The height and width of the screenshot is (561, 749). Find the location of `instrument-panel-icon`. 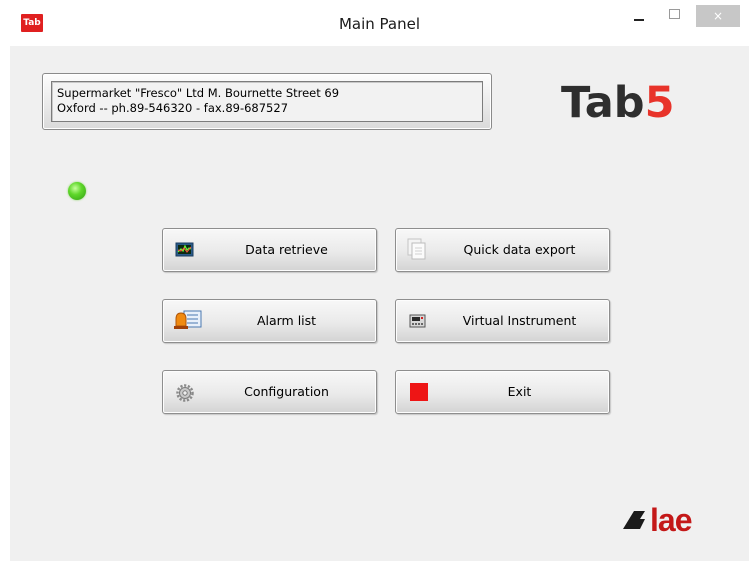

instrument-panel-icon is located at coordinates (418, 321).